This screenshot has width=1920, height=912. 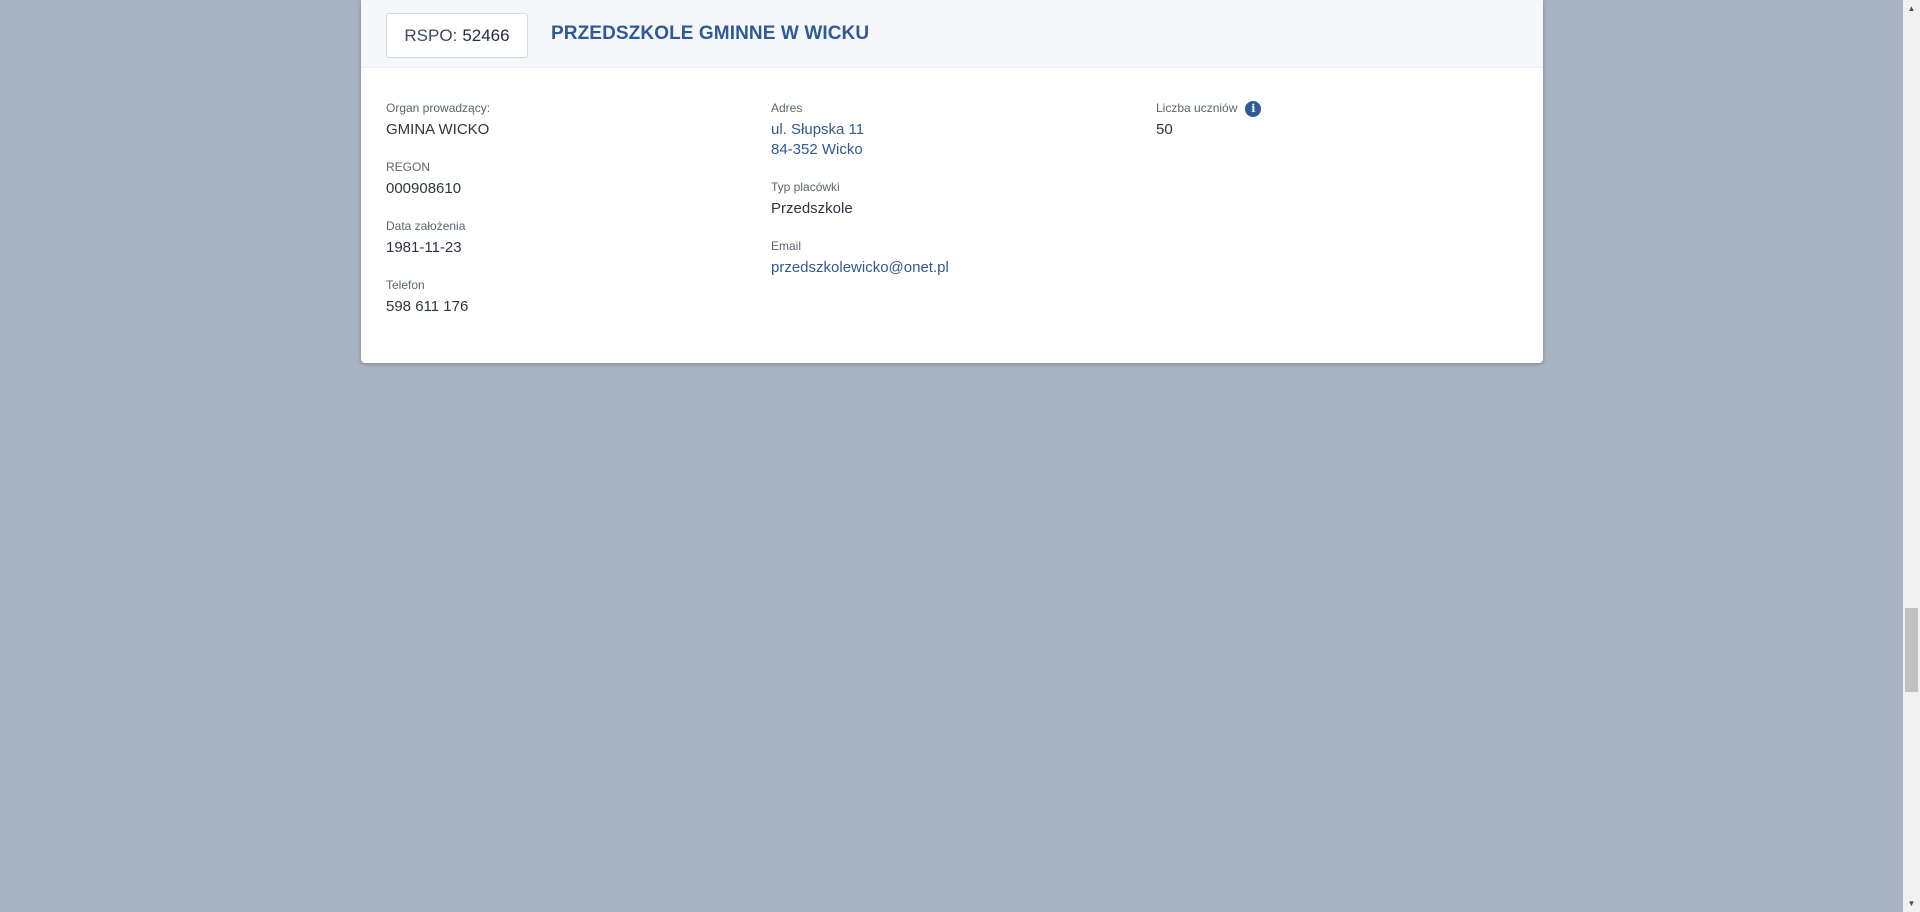 I want to click on school-name: PRZEDSZKOLE GMINNE W WICKU, so click(x=710, y=33).